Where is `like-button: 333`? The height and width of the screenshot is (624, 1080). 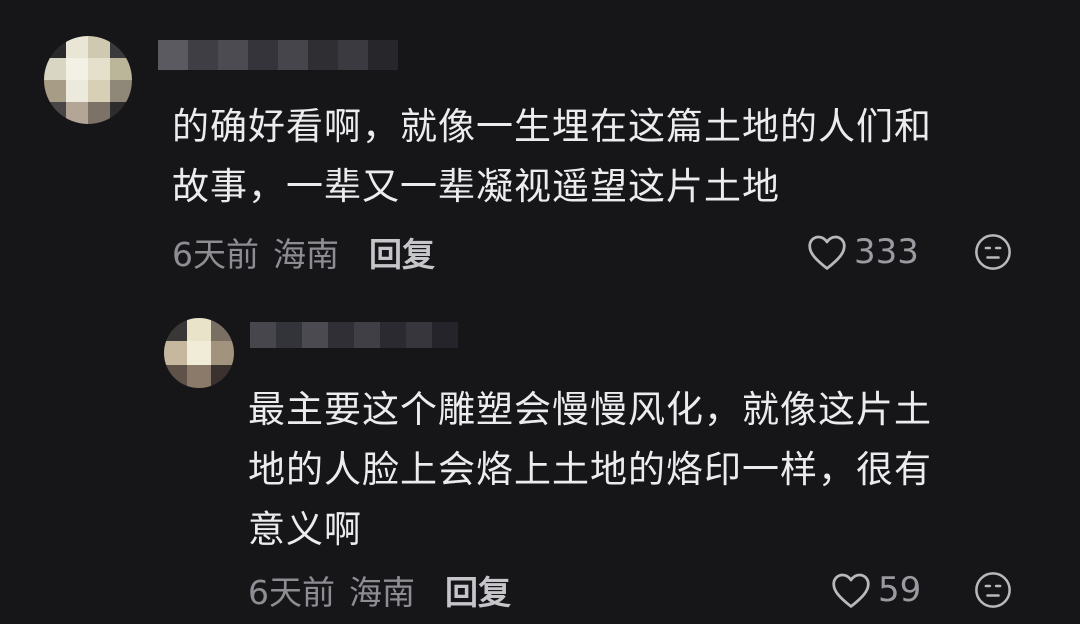
like-button: 333 is located at coordinates (862, 252).